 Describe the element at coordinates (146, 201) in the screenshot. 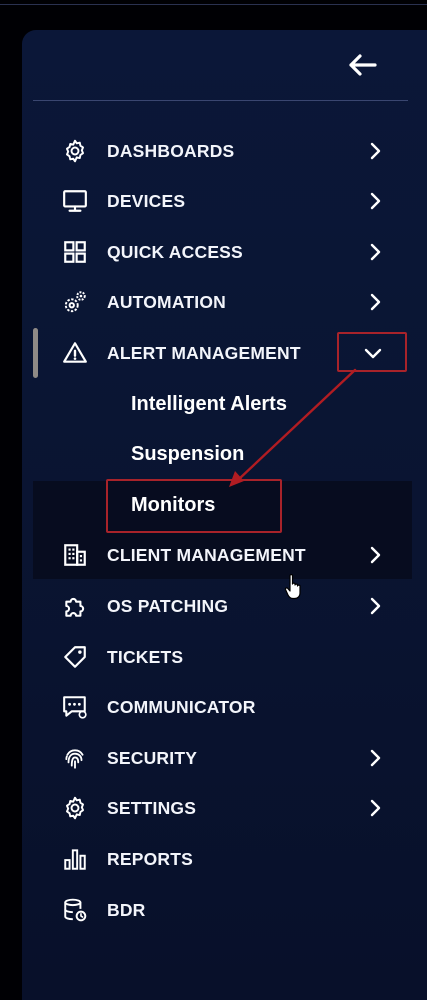

I see `sidebar-item-label: DEVICES` at that location.